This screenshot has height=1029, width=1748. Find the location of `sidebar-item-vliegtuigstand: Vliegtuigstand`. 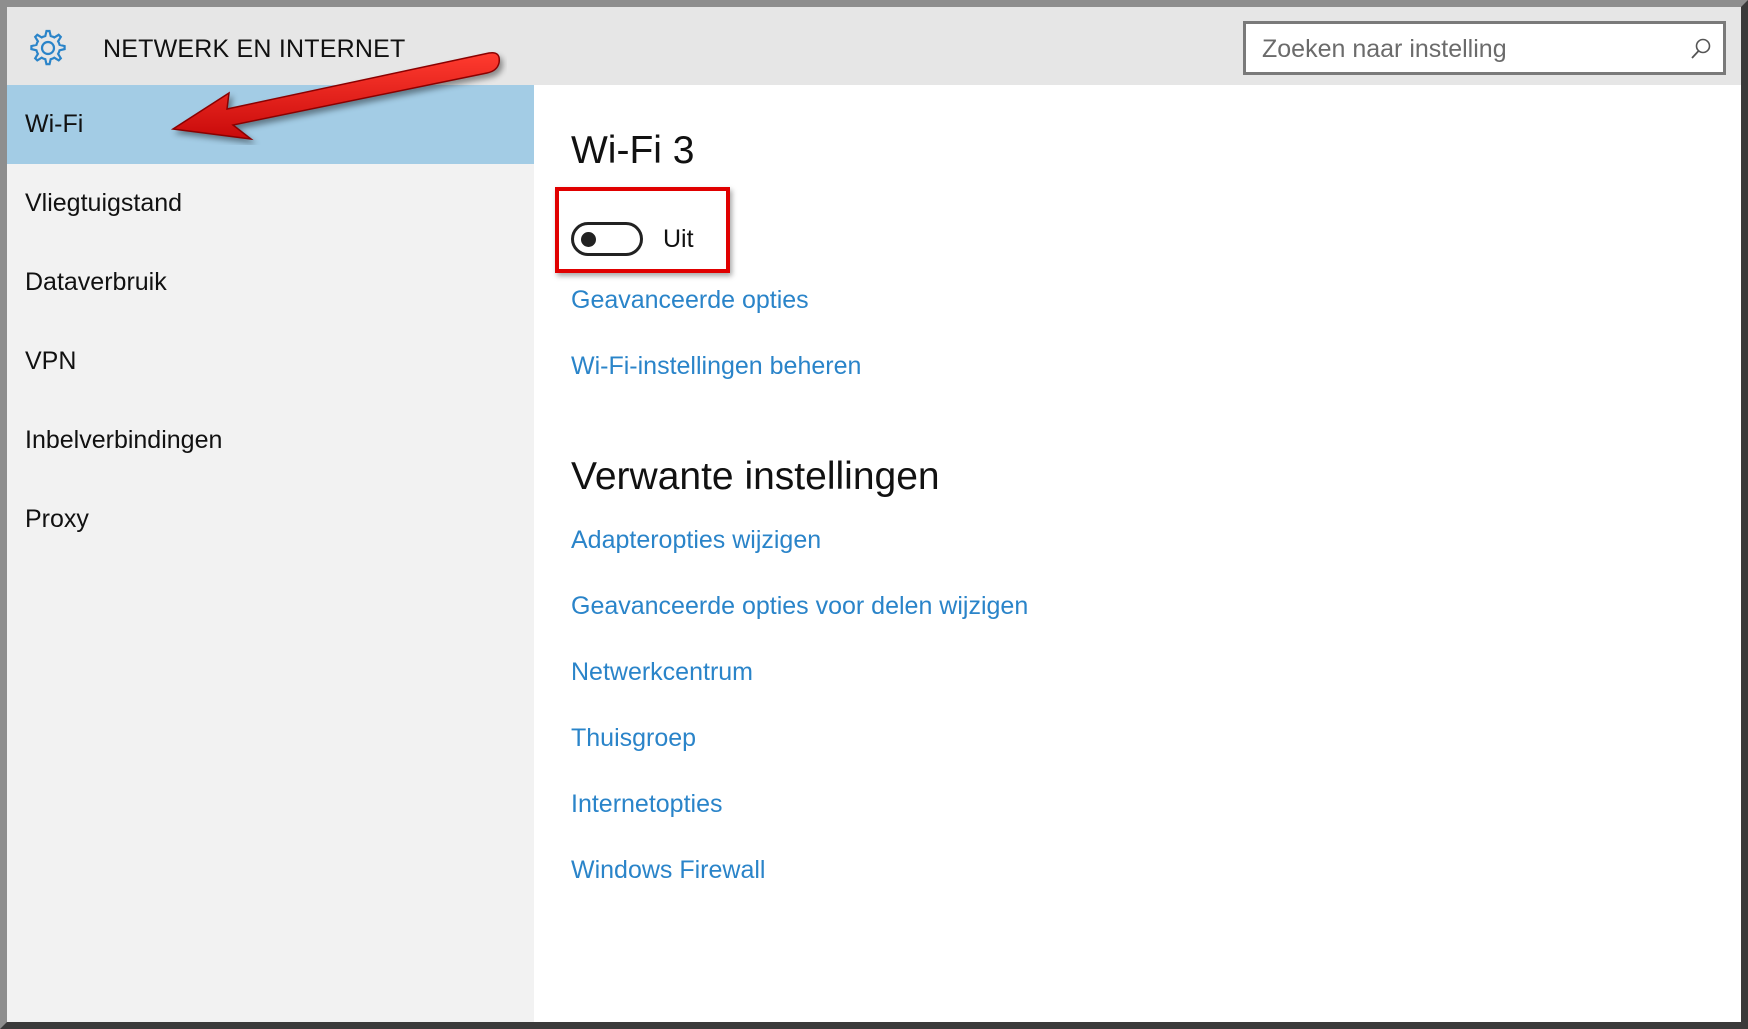

sidebar-item-vliegtuigstand: Vliegtuigstand is located at coordinates (270, 203).